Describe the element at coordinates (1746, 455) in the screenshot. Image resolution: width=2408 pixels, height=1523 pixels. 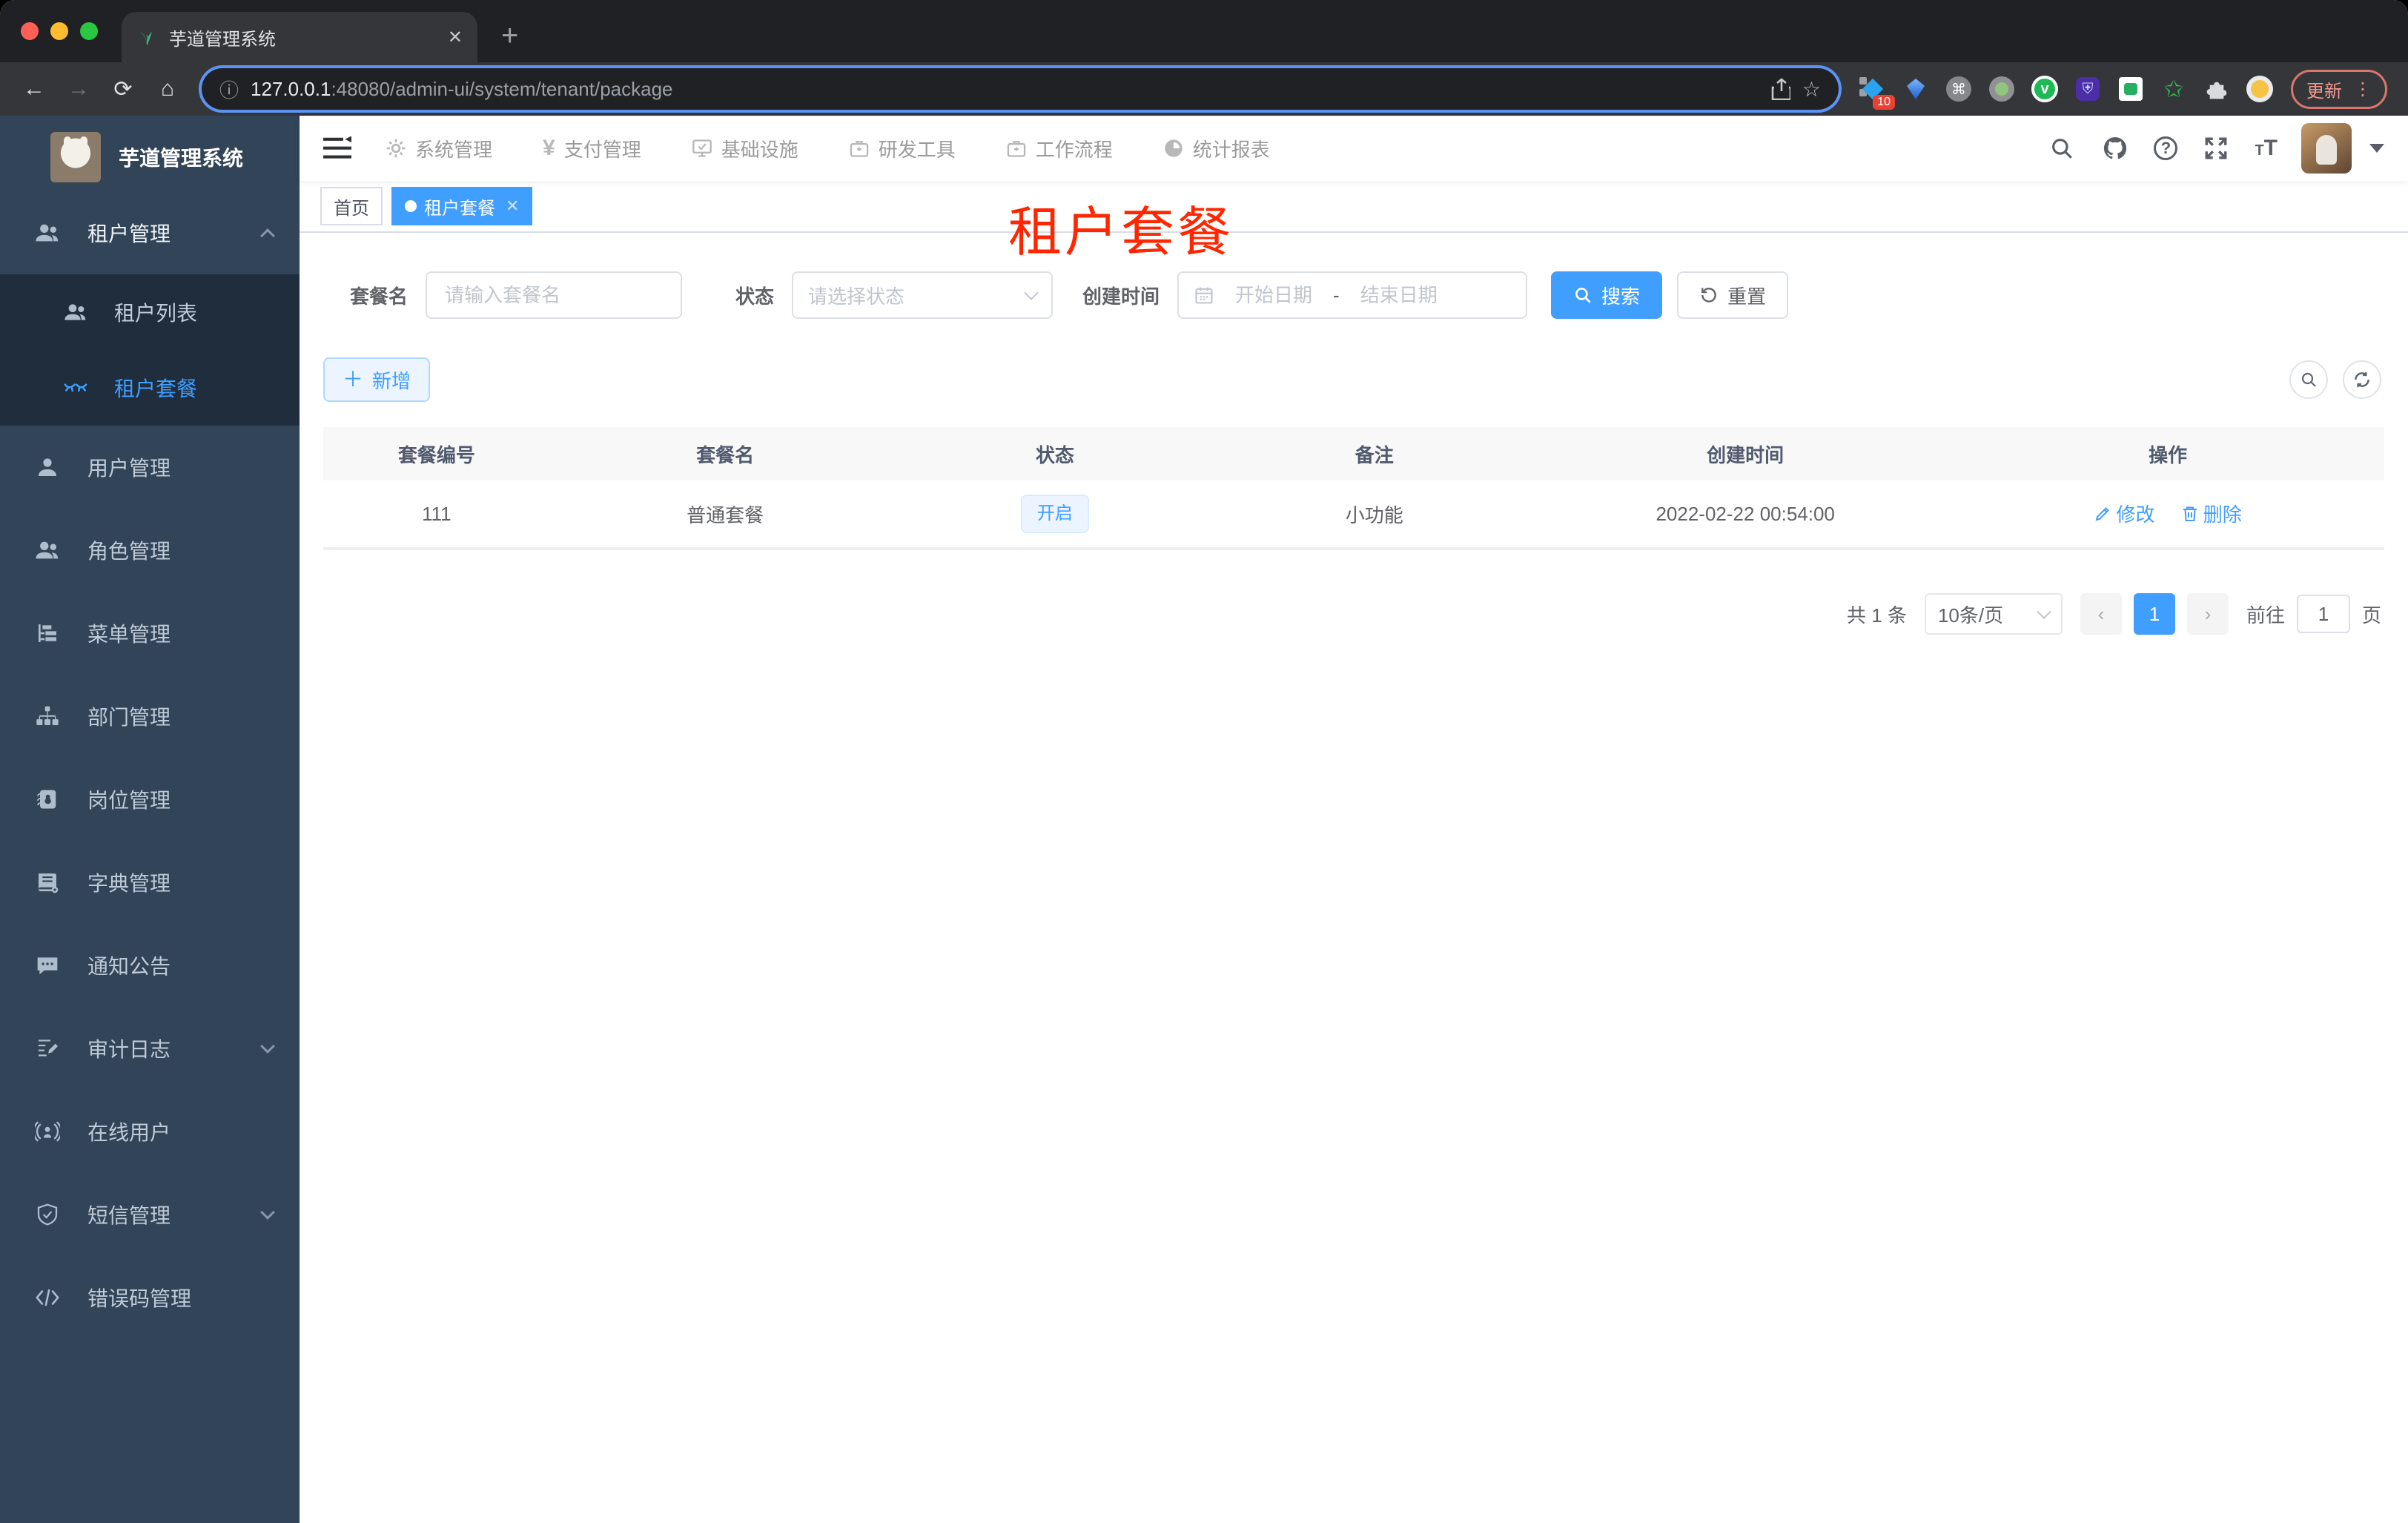
I see `col-header-created: 创建时间` at that location.